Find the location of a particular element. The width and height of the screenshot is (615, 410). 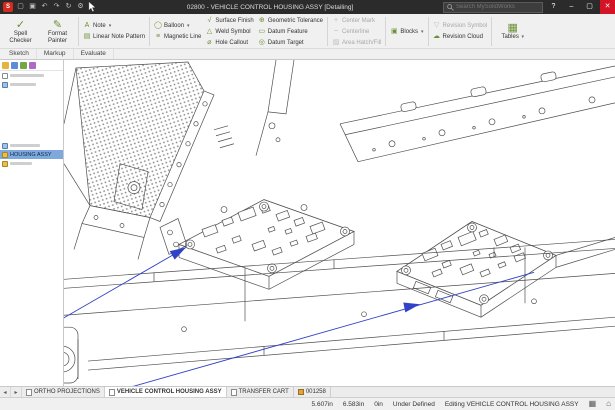

area-hatch-fill-button: ▨ Area Hatch/Fill is located at coordinates (356, 43).